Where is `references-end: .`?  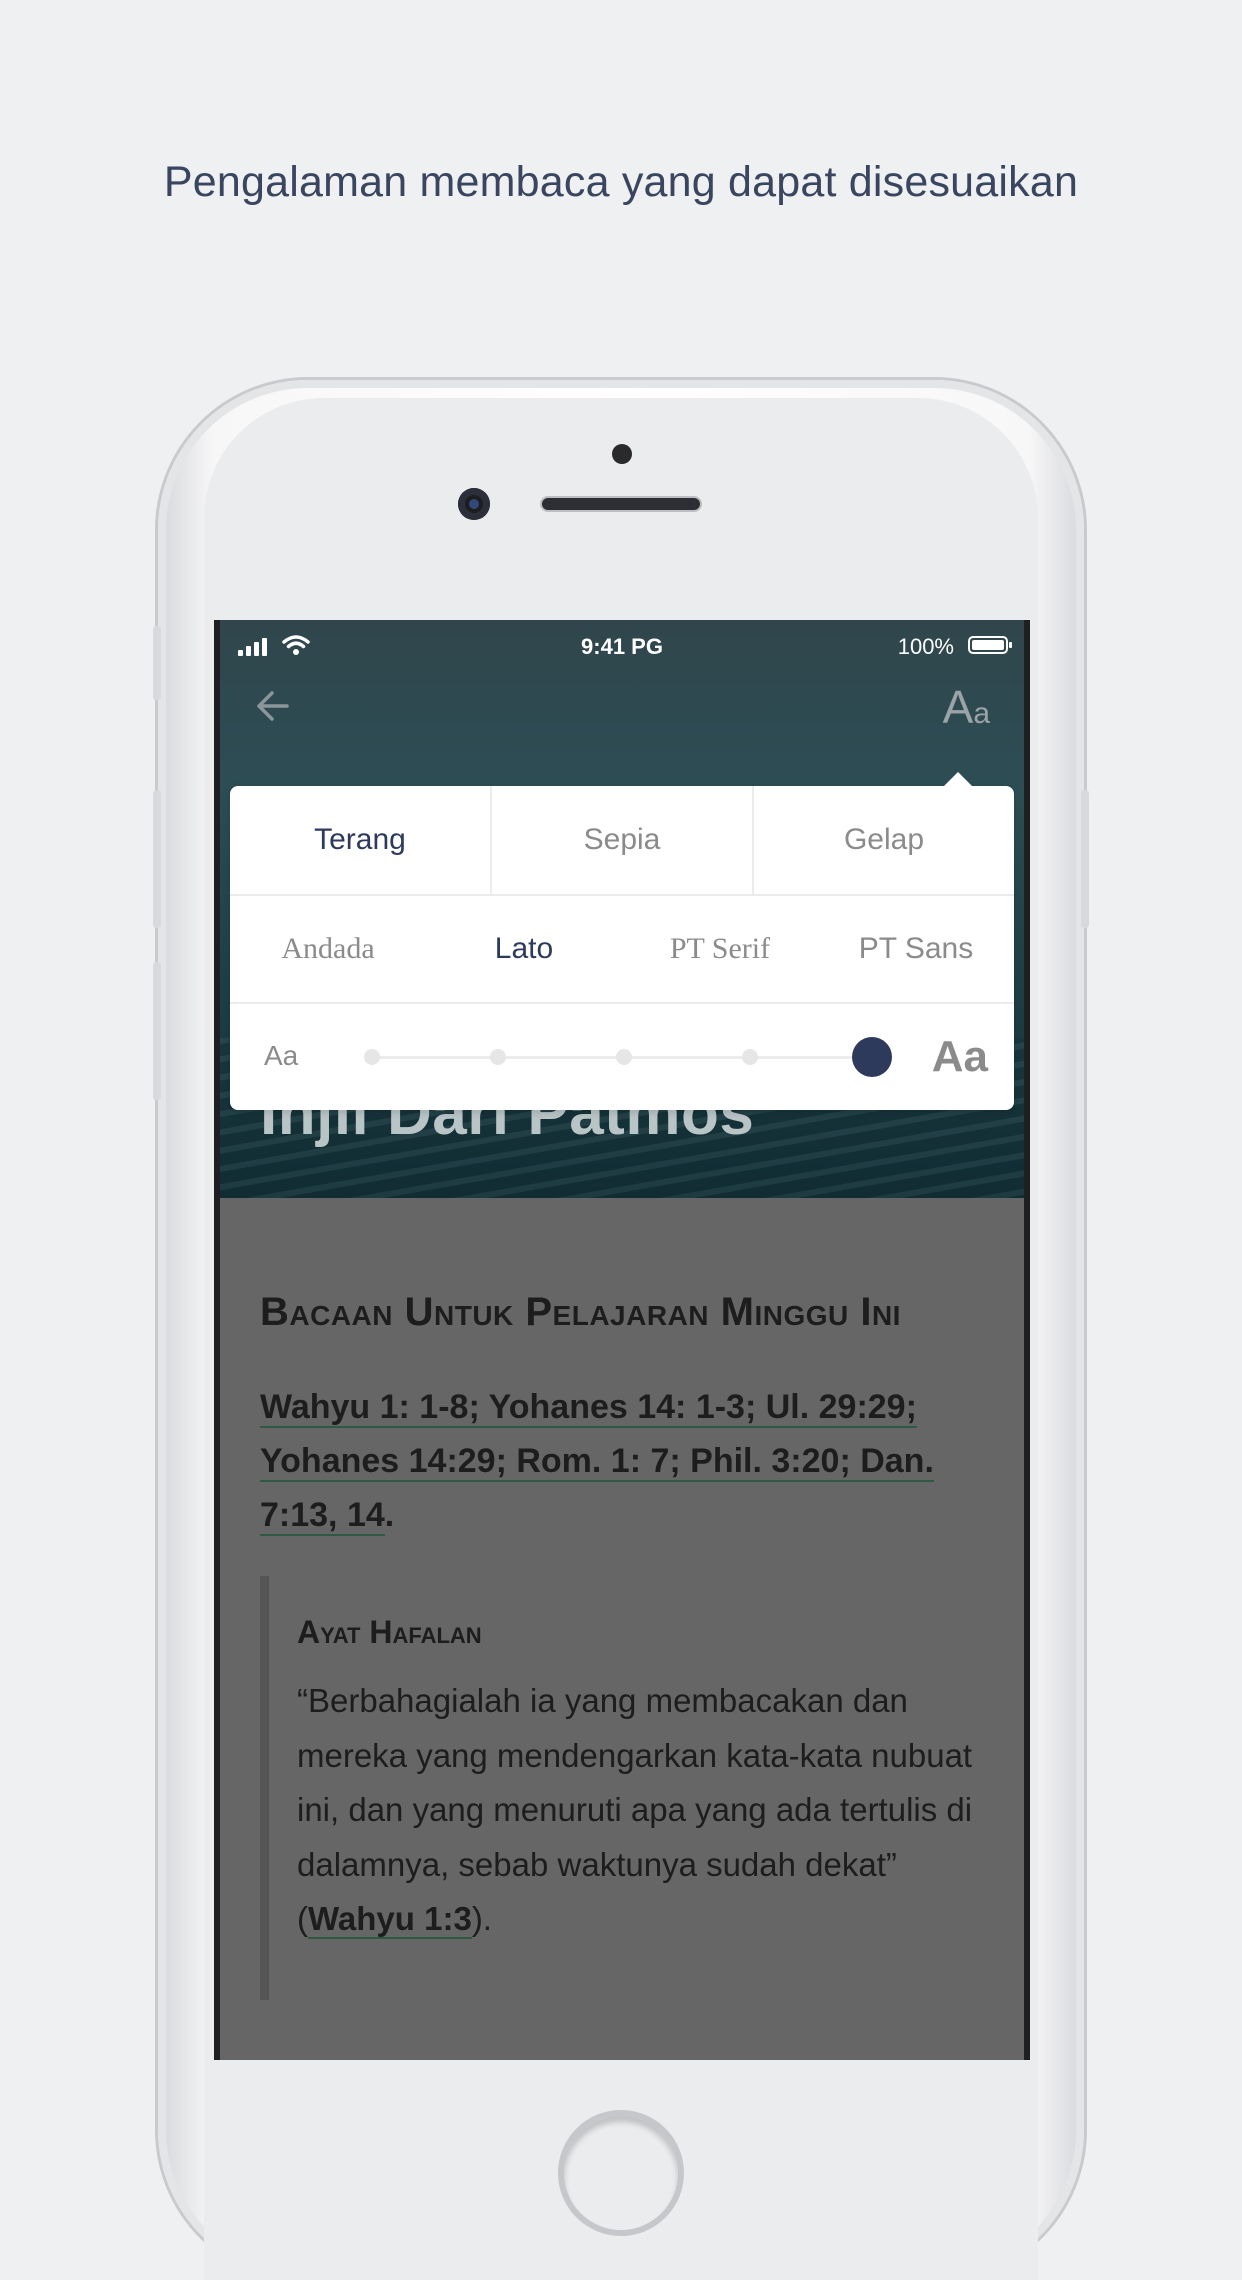
references-end: . is located at coordinates (389, 1515).